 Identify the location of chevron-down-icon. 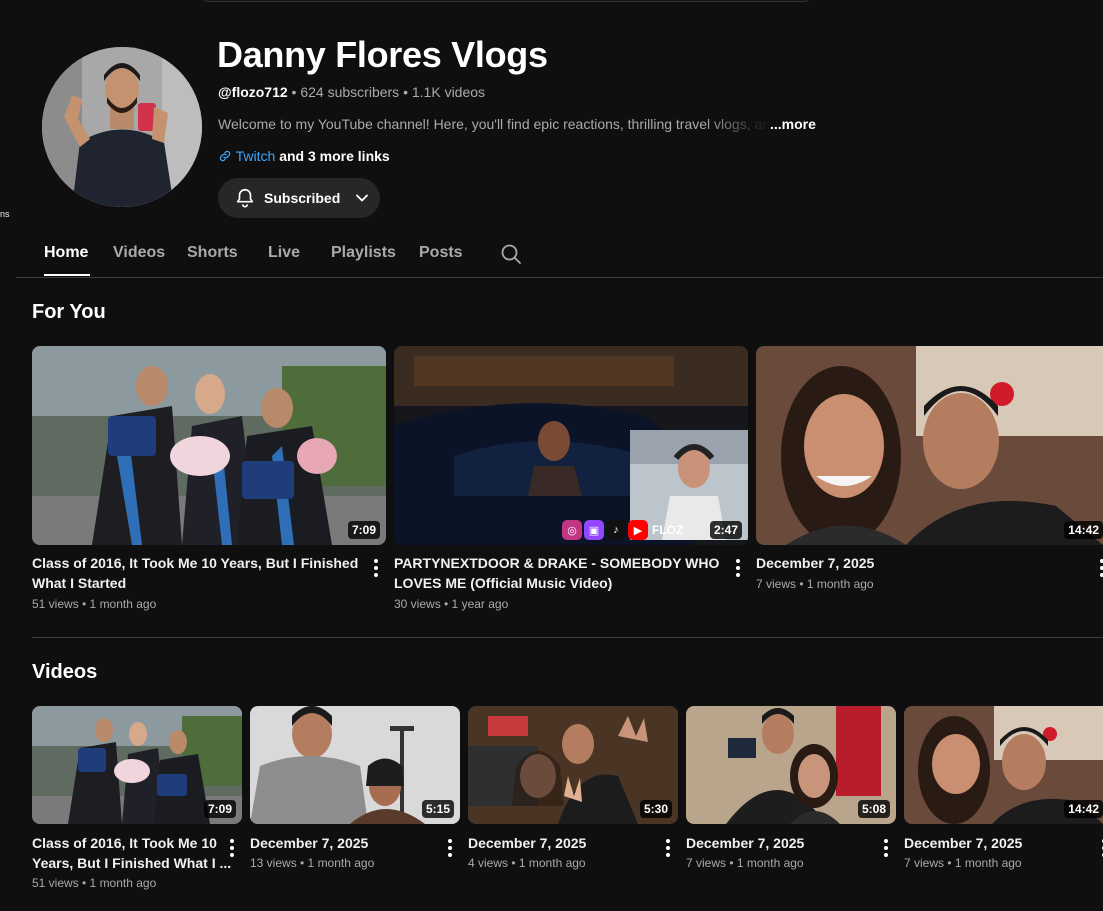
(362, 198).